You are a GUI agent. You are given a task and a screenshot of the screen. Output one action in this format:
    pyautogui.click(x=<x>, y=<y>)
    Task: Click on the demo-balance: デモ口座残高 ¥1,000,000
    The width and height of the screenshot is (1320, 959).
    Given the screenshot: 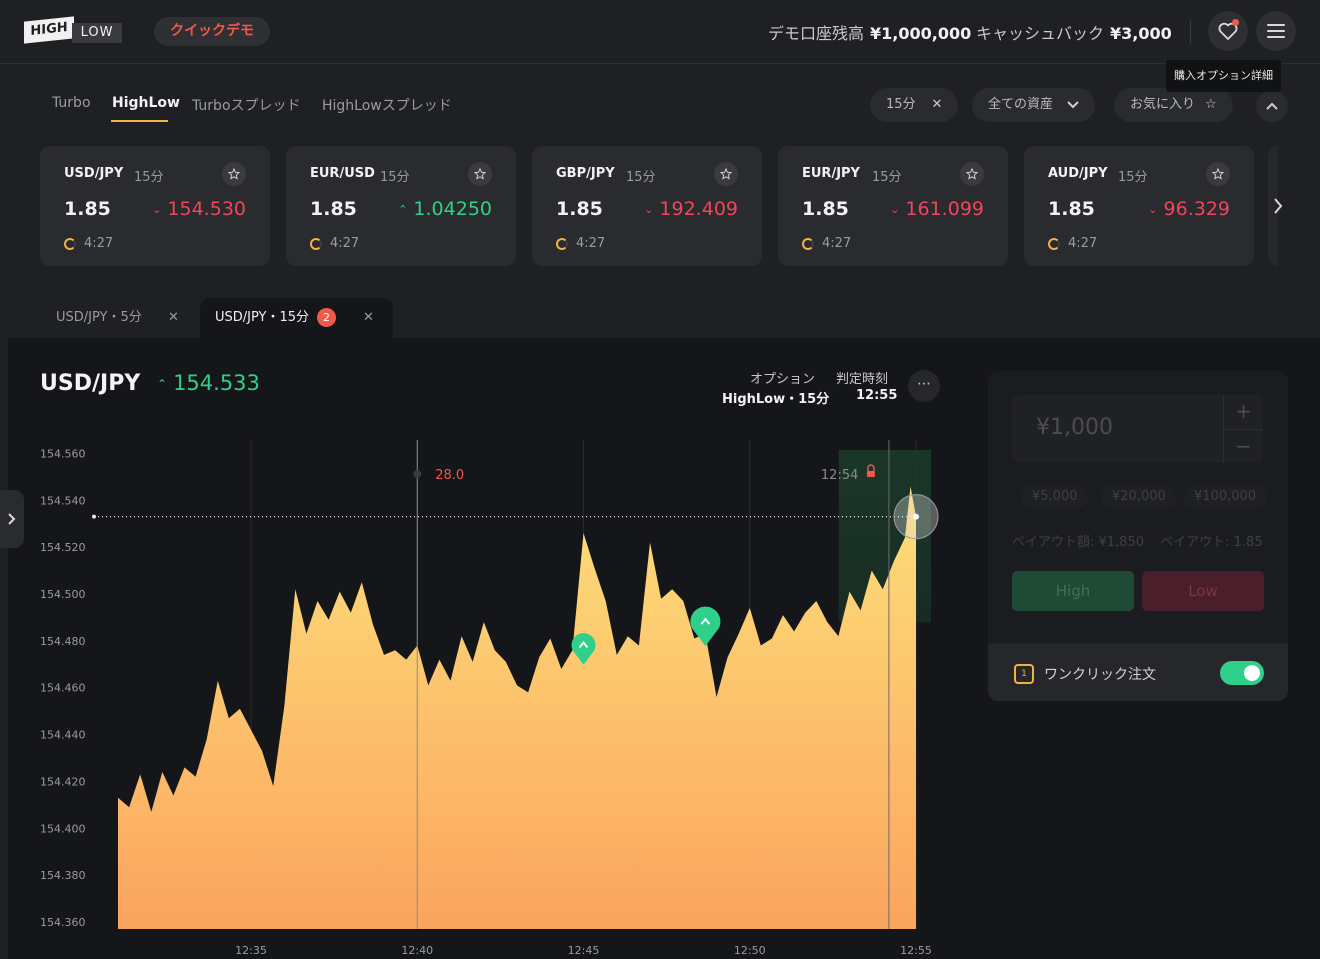 What is the action you would take?
    pyautogui.click(x=869, y=32)
    